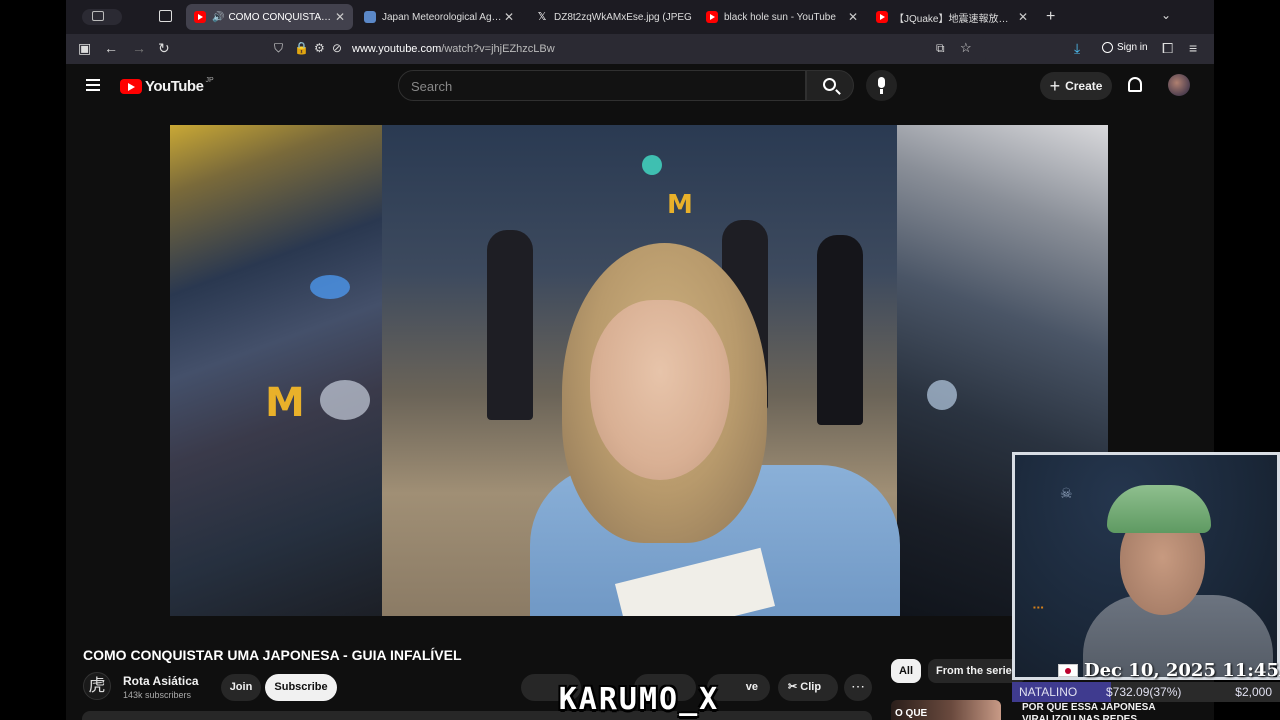 This screenshot has height=720, width=1280. I want to click on create-label: Create, so click(1084, 86).